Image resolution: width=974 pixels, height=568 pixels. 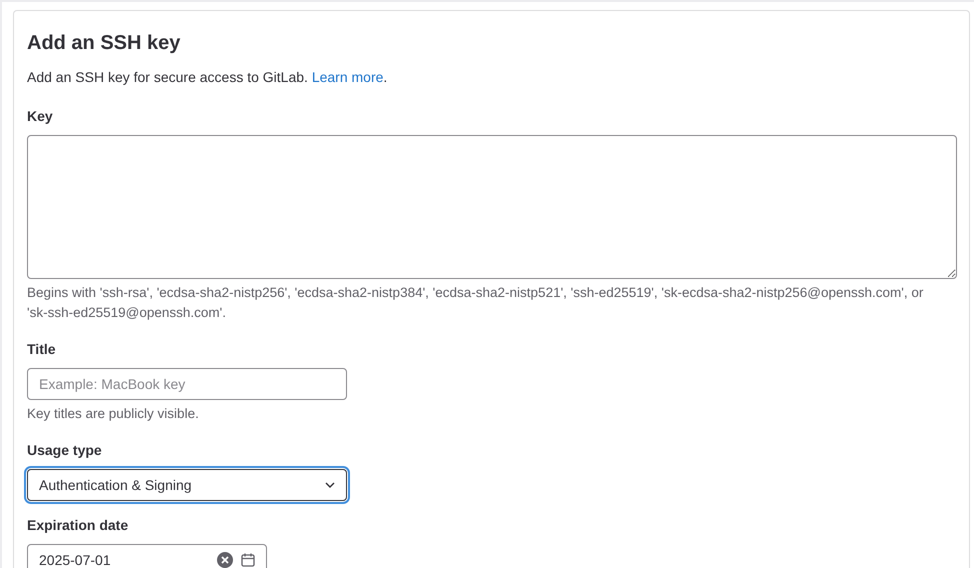 What do you see at coordinates (75, 559) in the screenshot?
I see `date-value: 2025-07-01` at bounding box center [75, 559].